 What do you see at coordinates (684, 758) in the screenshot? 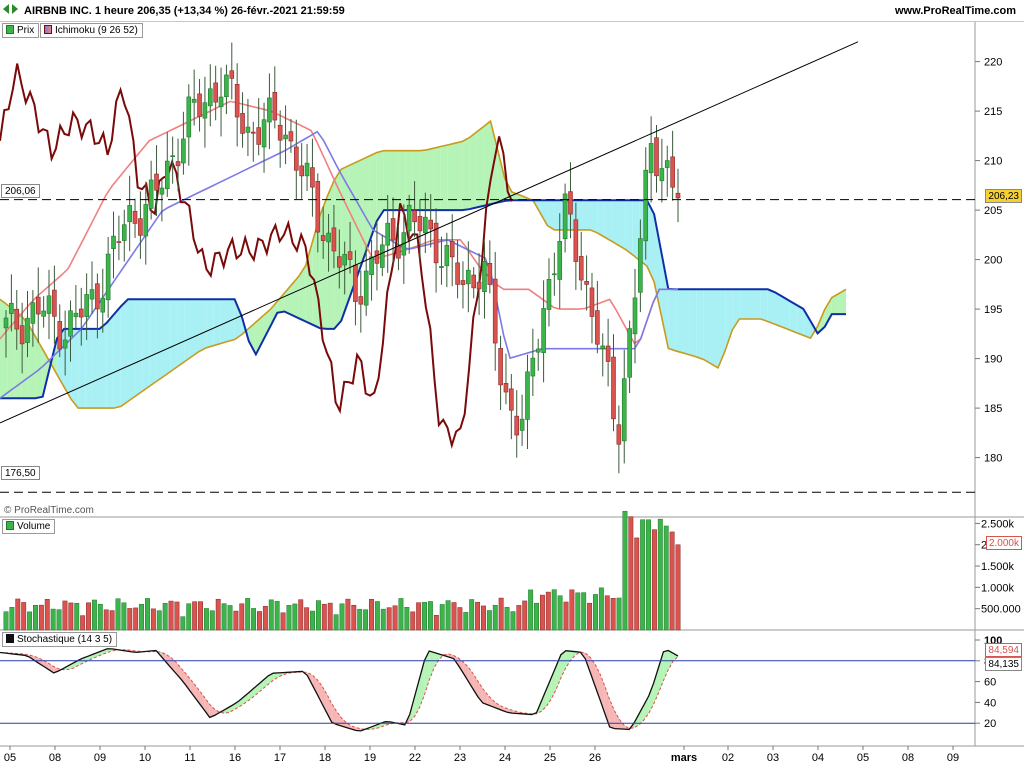
I see `x-tick-label: mars` at bounding box center [684, 758].